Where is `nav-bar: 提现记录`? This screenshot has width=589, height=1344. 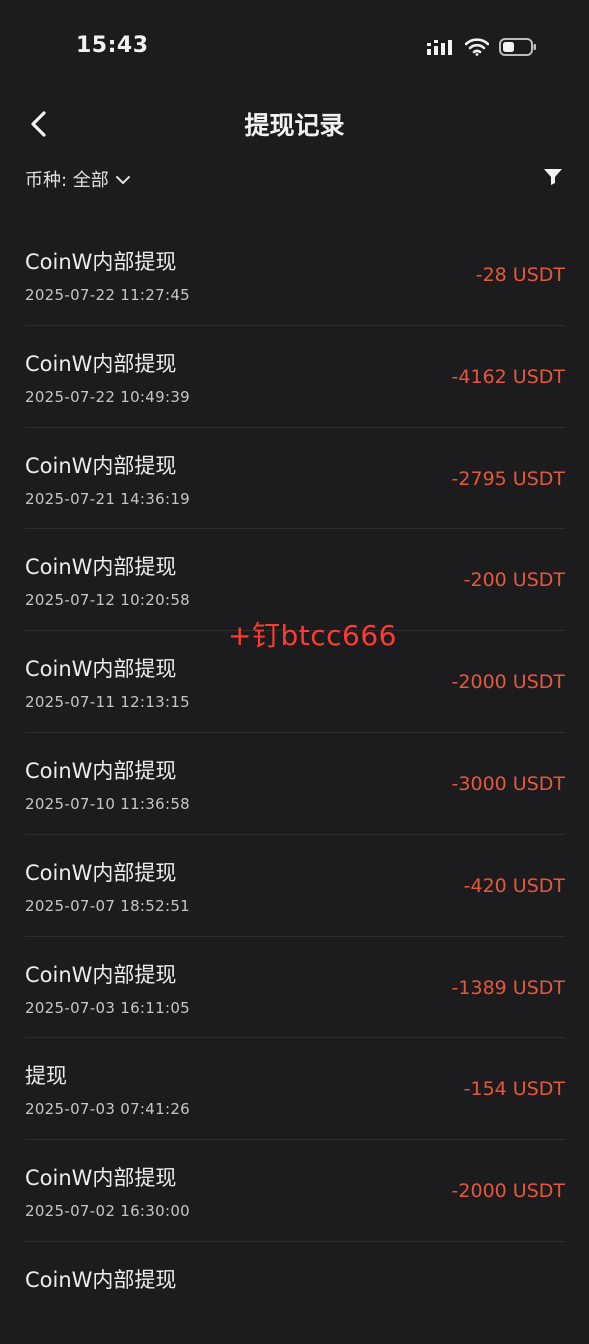 nav-bar: 提现记录 is located at coordinates (294, 123).